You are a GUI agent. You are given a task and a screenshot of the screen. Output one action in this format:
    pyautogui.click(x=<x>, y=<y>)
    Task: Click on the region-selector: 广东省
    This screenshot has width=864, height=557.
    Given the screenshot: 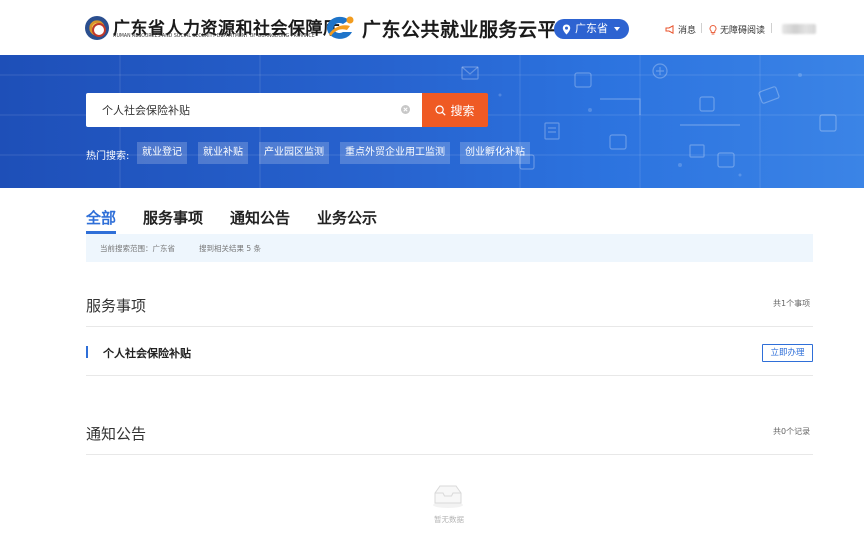 What is the action you would take?
    pyautogui.click(x=591, y=29)
    